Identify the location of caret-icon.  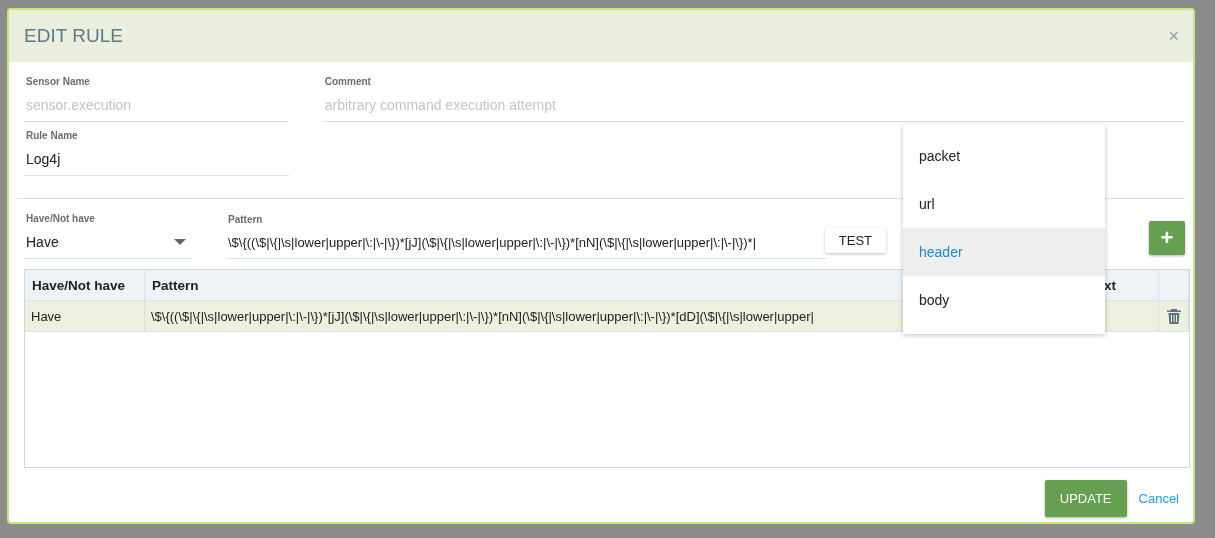
(180, 242).